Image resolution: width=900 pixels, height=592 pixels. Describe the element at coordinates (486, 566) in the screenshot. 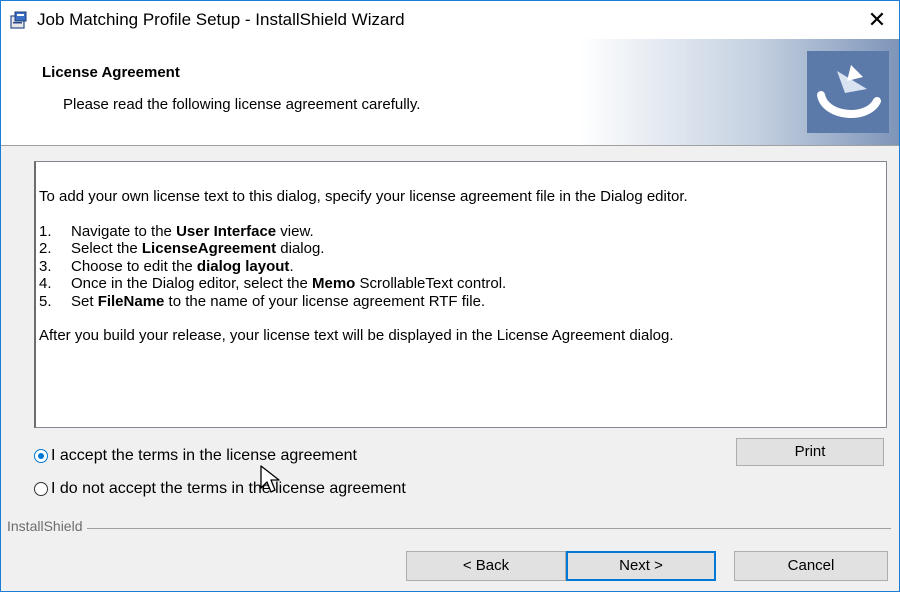

I see `back-button: < Back` at that location.